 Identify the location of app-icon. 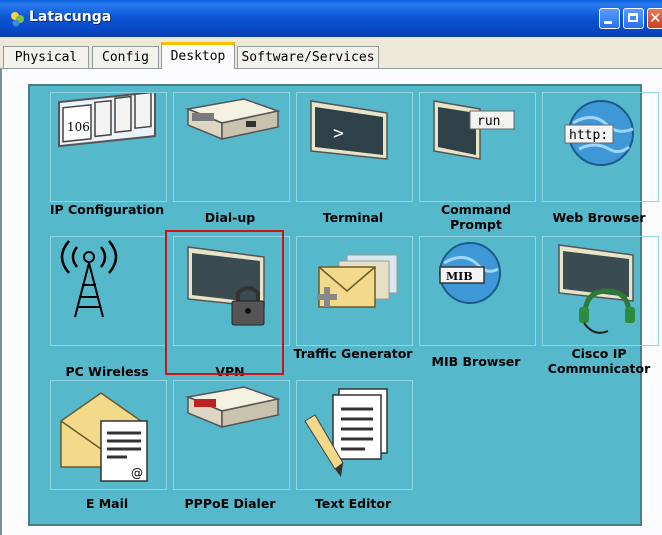
(17, 19).